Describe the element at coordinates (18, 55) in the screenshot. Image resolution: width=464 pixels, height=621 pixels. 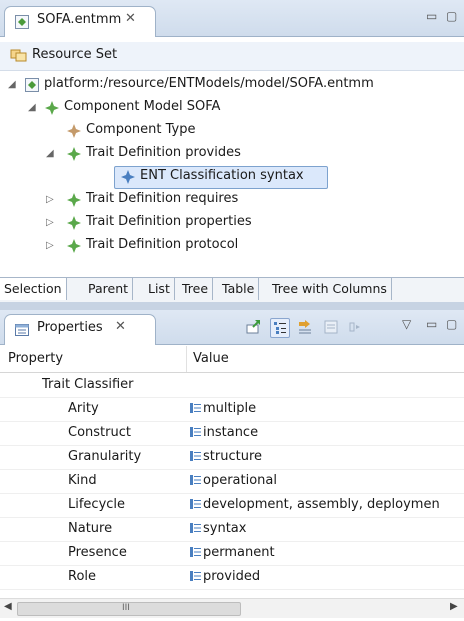
I see `resource-set-icon` at that location.